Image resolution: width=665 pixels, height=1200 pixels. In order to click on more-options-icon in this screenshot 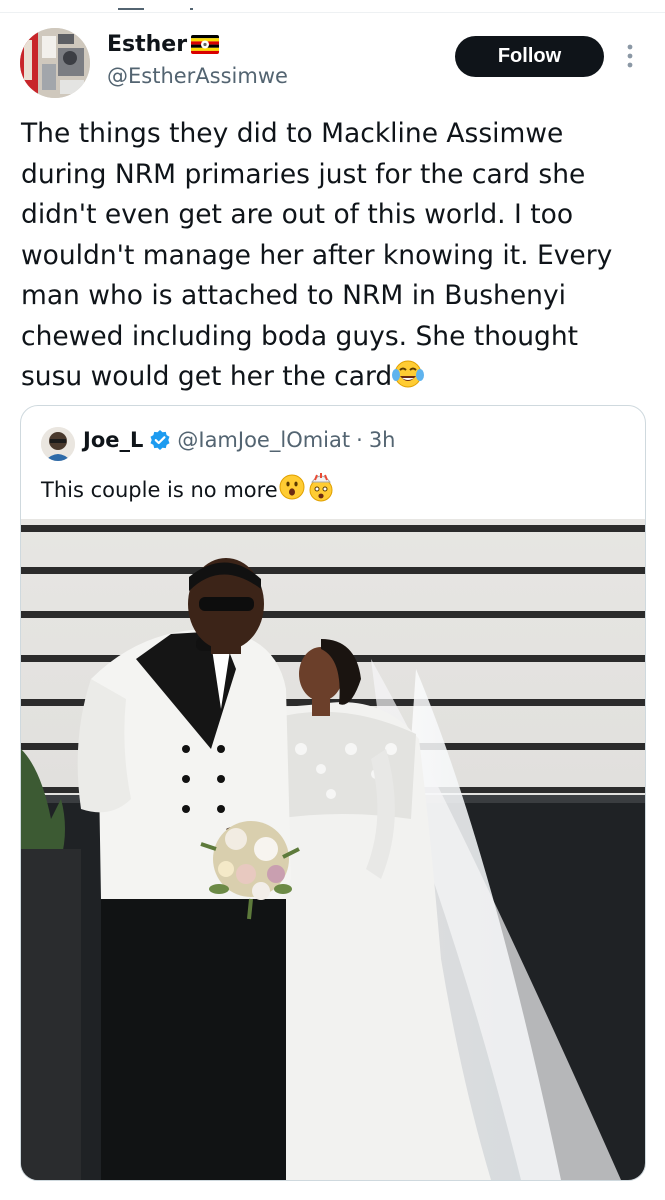, I will do `click(630, 57)`.